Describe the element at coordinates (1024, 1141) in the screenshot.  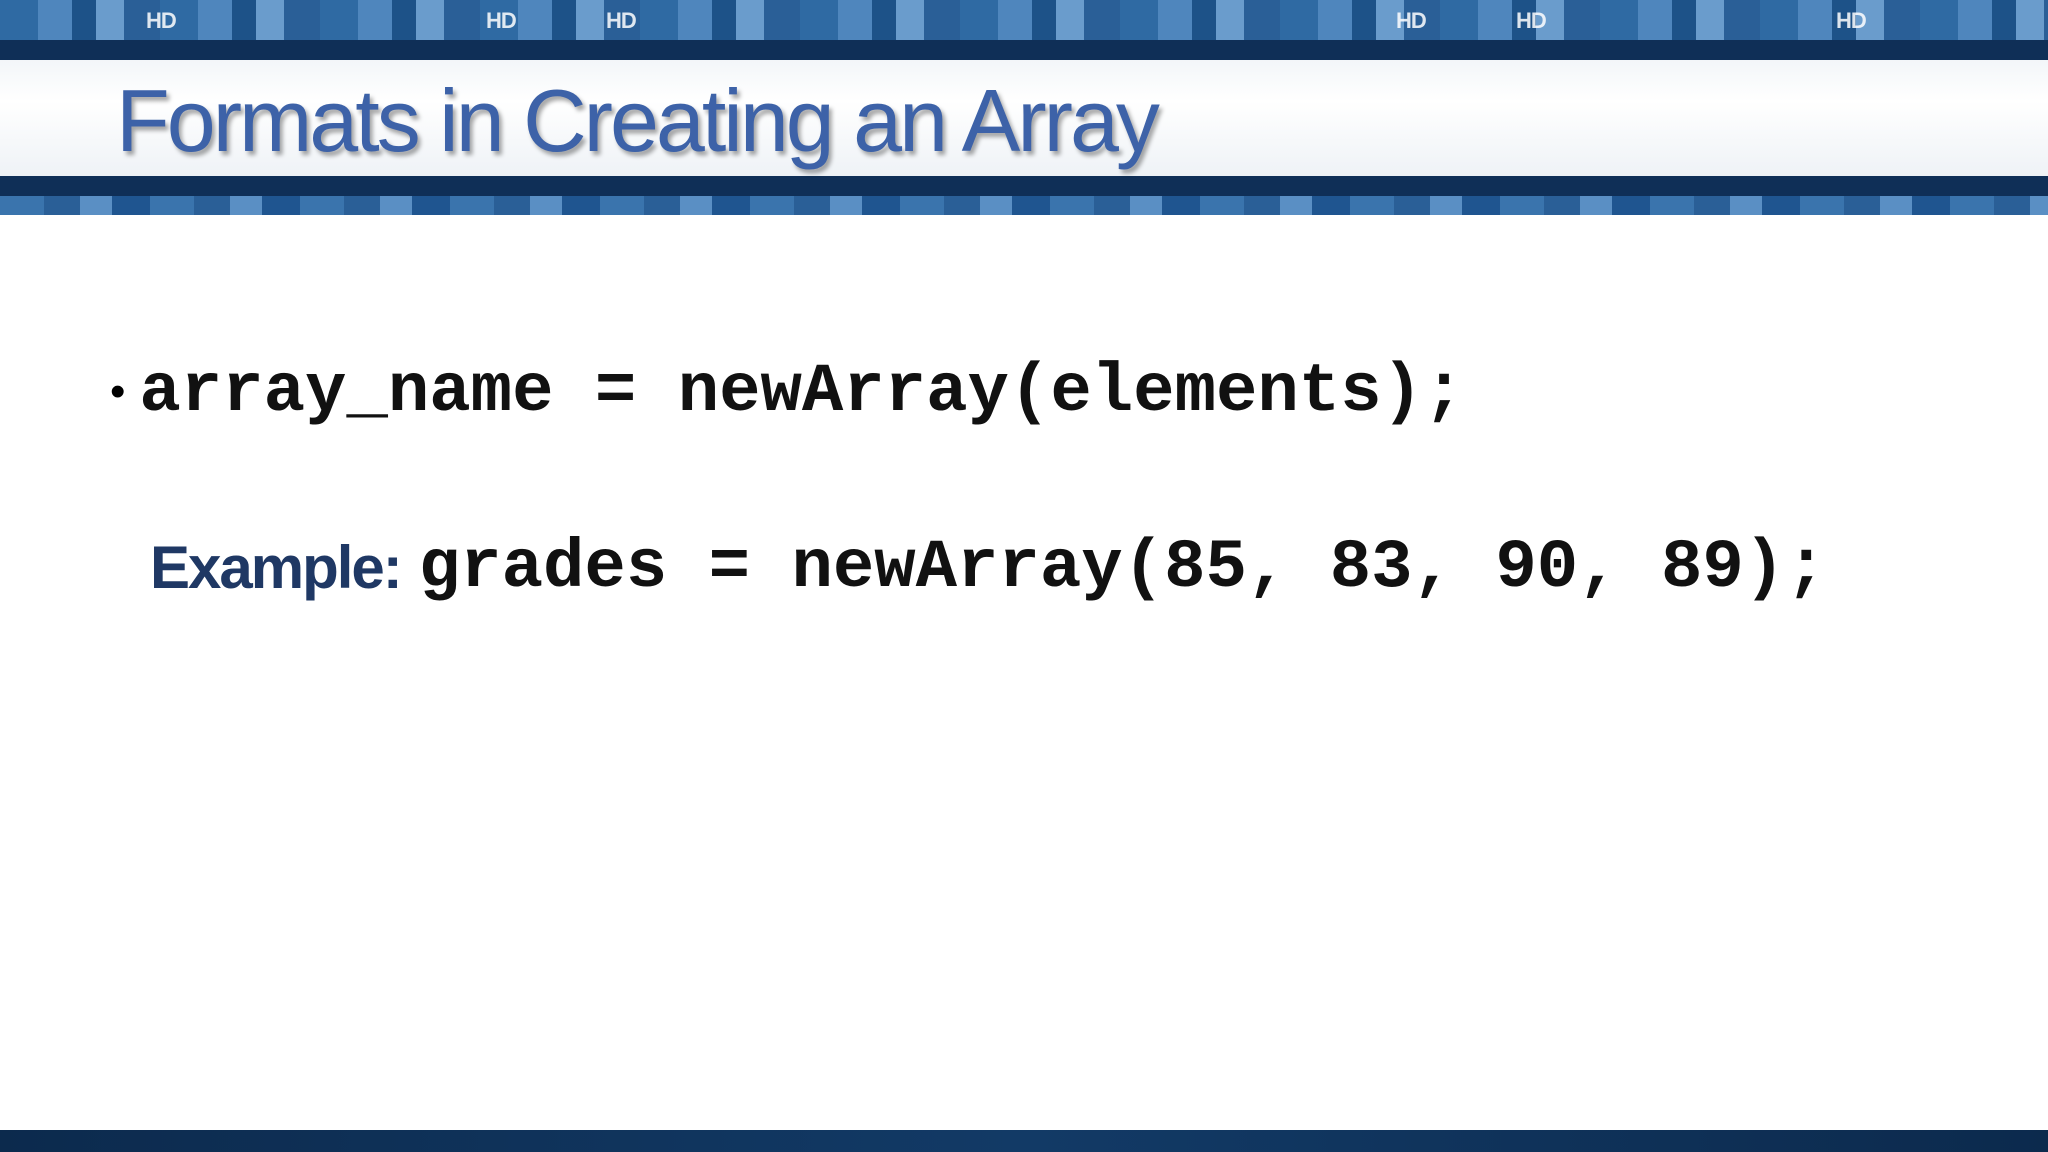
I see `footer-bar` at that location.